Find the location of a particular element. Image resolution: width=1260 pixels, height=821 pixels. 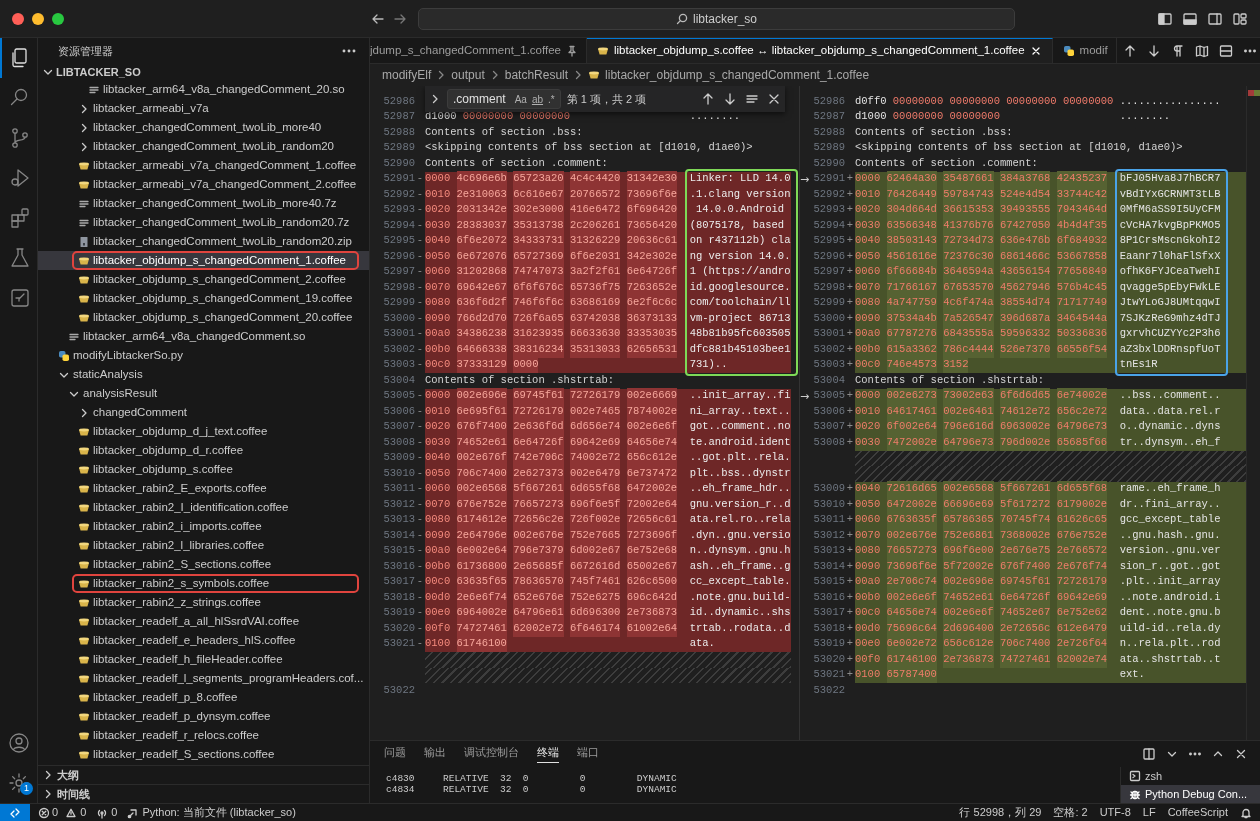

tree-item: libtacker_readelf_r_relocs.coffee is located at coordinates (203, 735).